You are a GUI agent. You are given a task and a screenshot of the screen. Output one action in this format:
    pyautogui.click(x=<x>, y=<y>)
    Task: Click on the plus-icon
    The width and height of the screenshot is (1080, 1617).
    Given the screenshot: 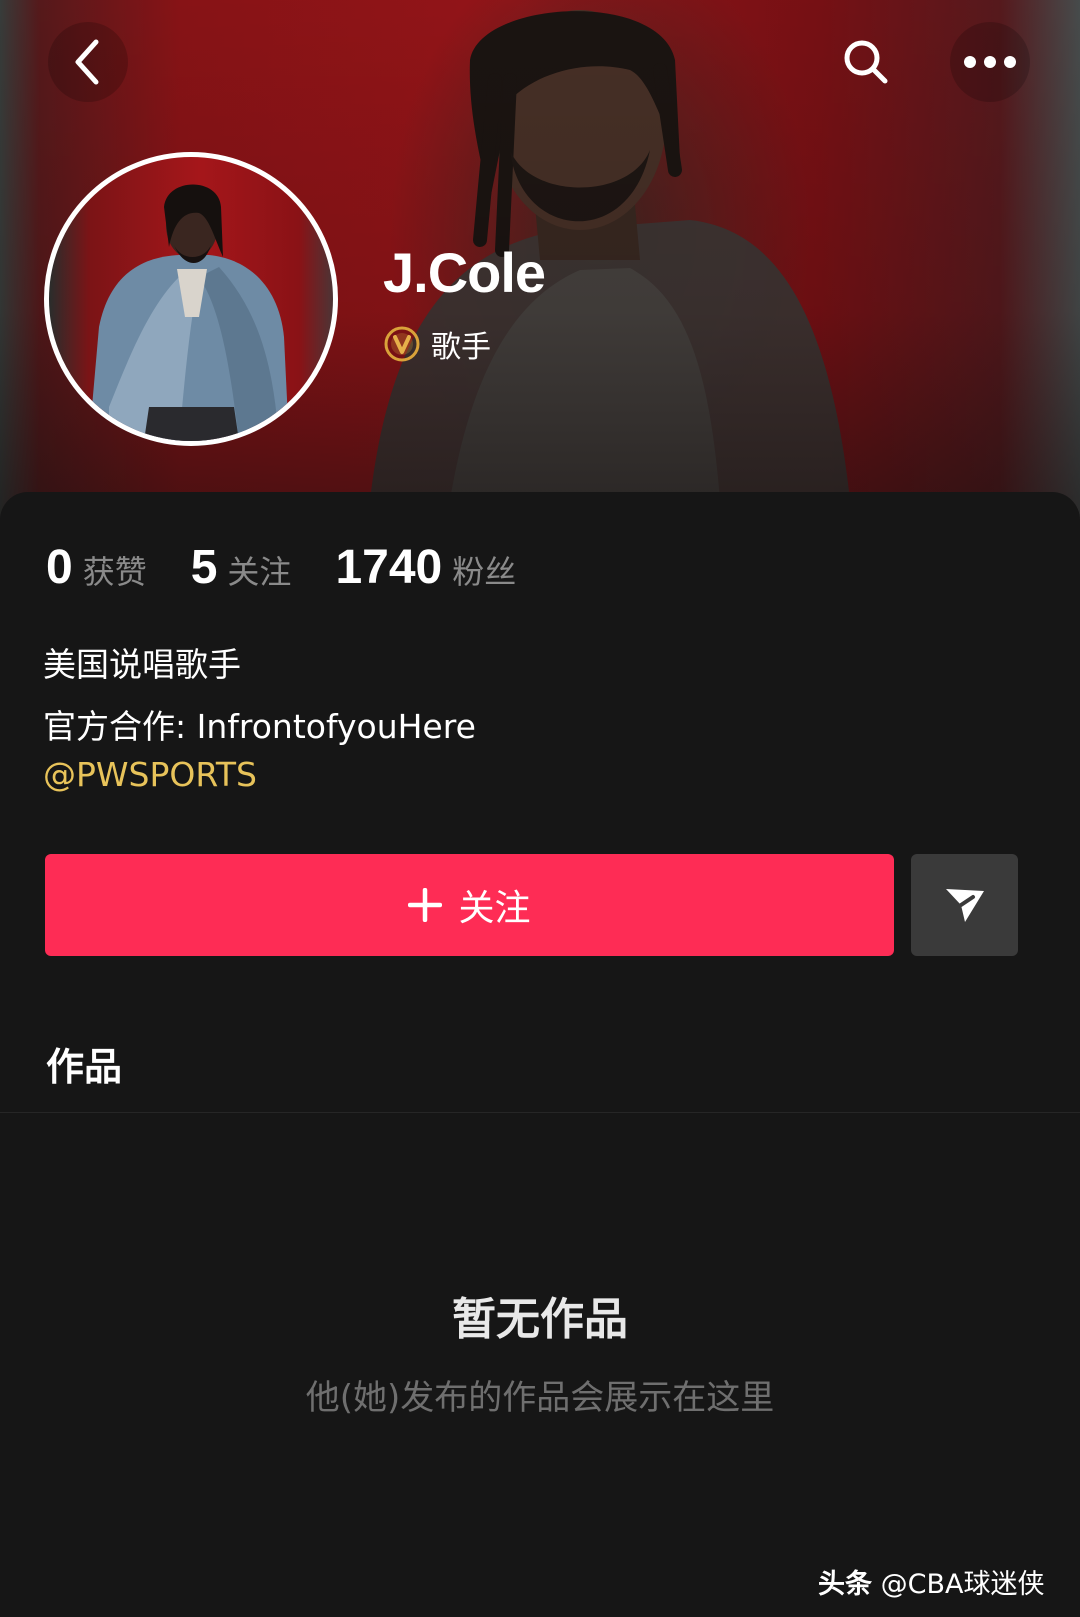 What is the action you would take?
    pyautogui.click(x=425, y=905)
    